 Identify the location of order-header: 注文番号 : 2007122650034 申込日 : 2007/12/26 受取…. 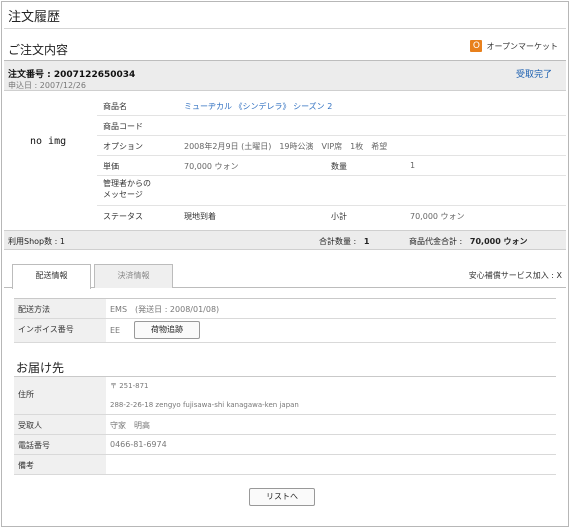
(285, 75).